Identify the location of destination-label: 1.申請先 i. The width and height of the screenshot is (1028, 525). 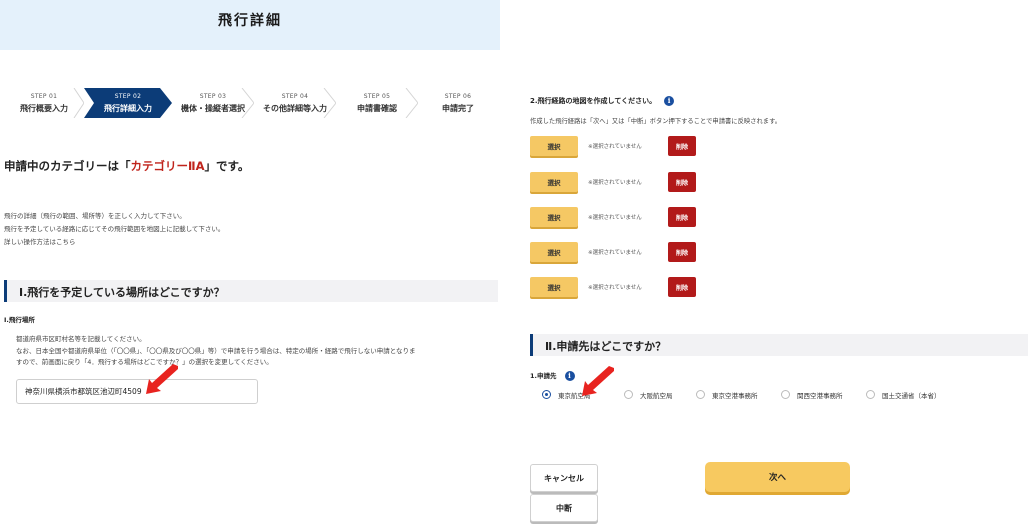
(552, 375).